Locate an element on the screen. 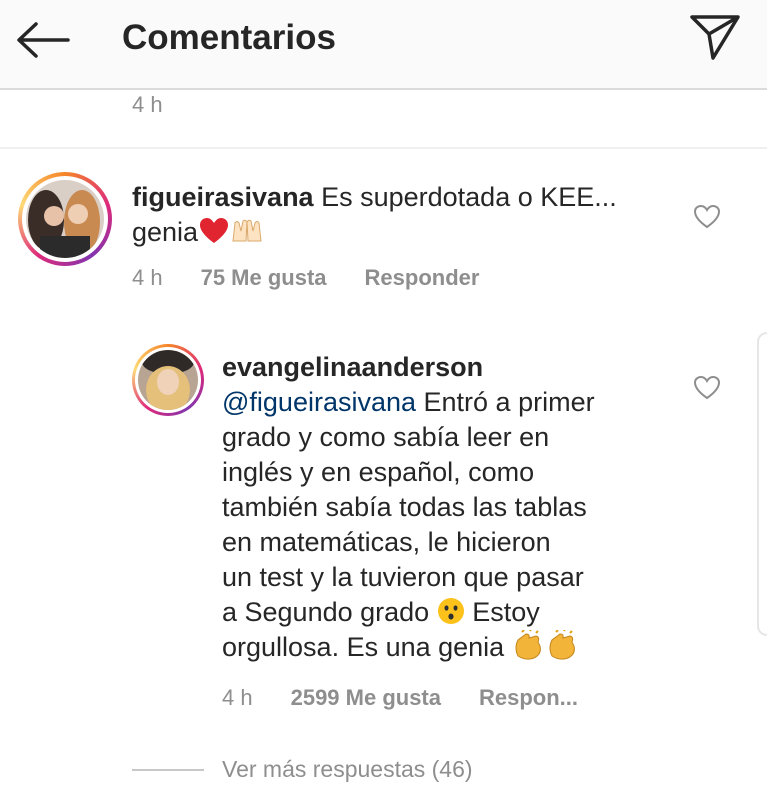 The height and width of the screenshot is (807, 767). raising-hands-emoji is located at coordinates (247, 230).